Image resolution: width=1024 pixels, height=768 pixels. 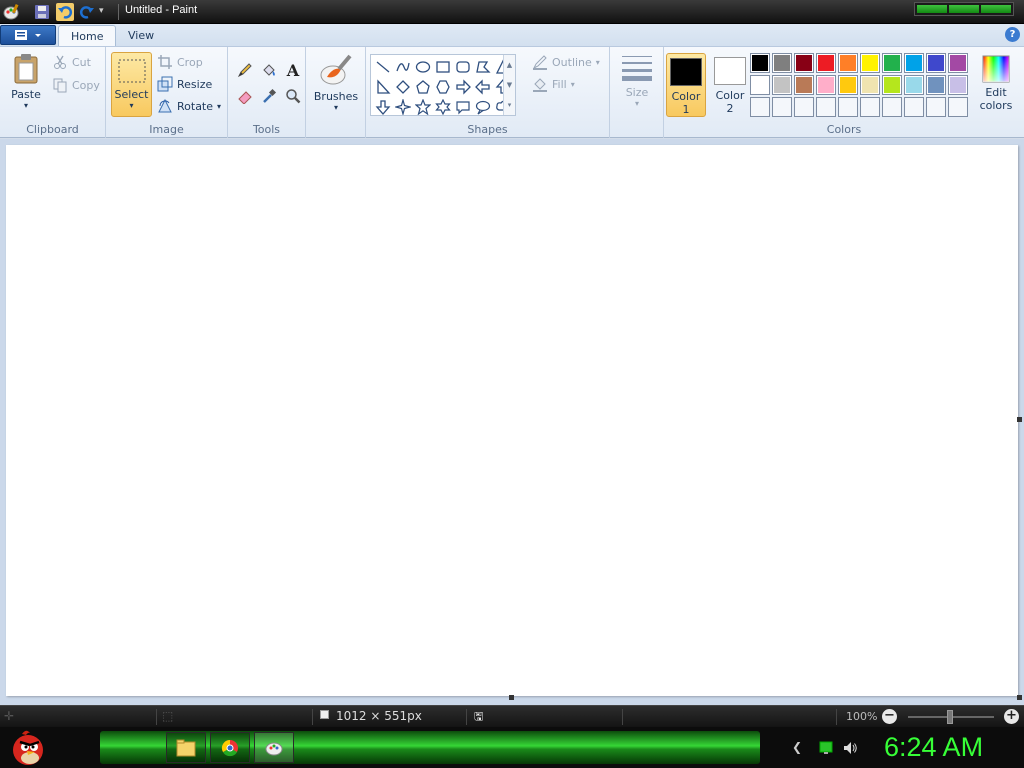 What do you see at coordinates (637, 103) in the screenshot?
I see `size-dropdown-icon: ▾` at bounding box center [637, 103].